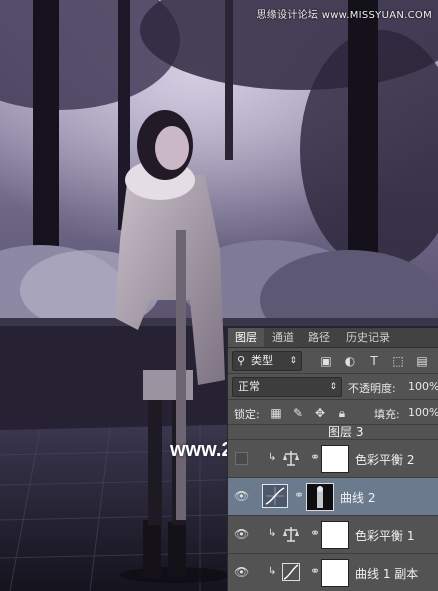 The width and height of the screenshot is (438, 591). Describe the element at coordinates (246, 337) in the screenshot. I see `tab-layers: 图层` at that location.